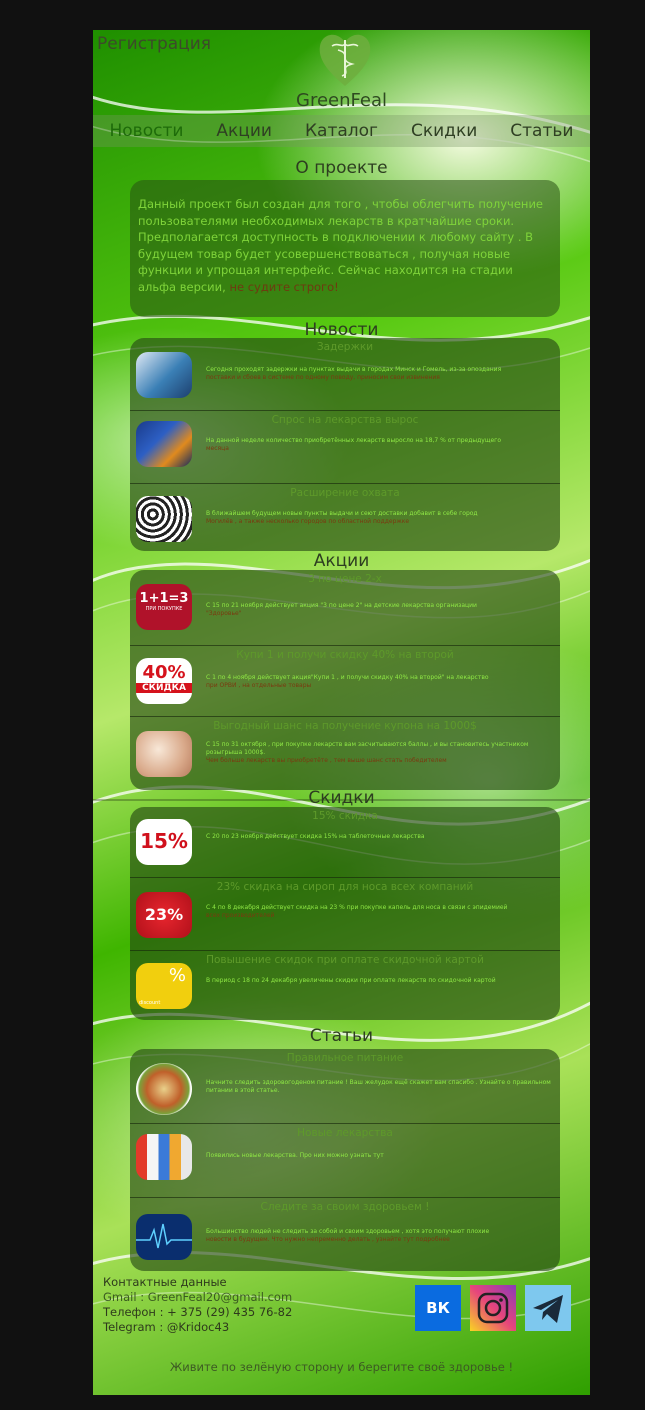  Describe the element at coordinates (164, 688) in the screenshot. I see `promo2-bottom: СКИДКА` at that location.